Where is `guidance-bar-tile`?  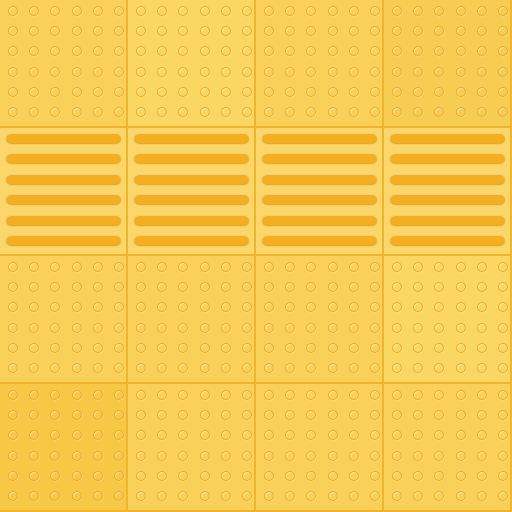 guidance-bar-tile is located at coordinates (192, 192).